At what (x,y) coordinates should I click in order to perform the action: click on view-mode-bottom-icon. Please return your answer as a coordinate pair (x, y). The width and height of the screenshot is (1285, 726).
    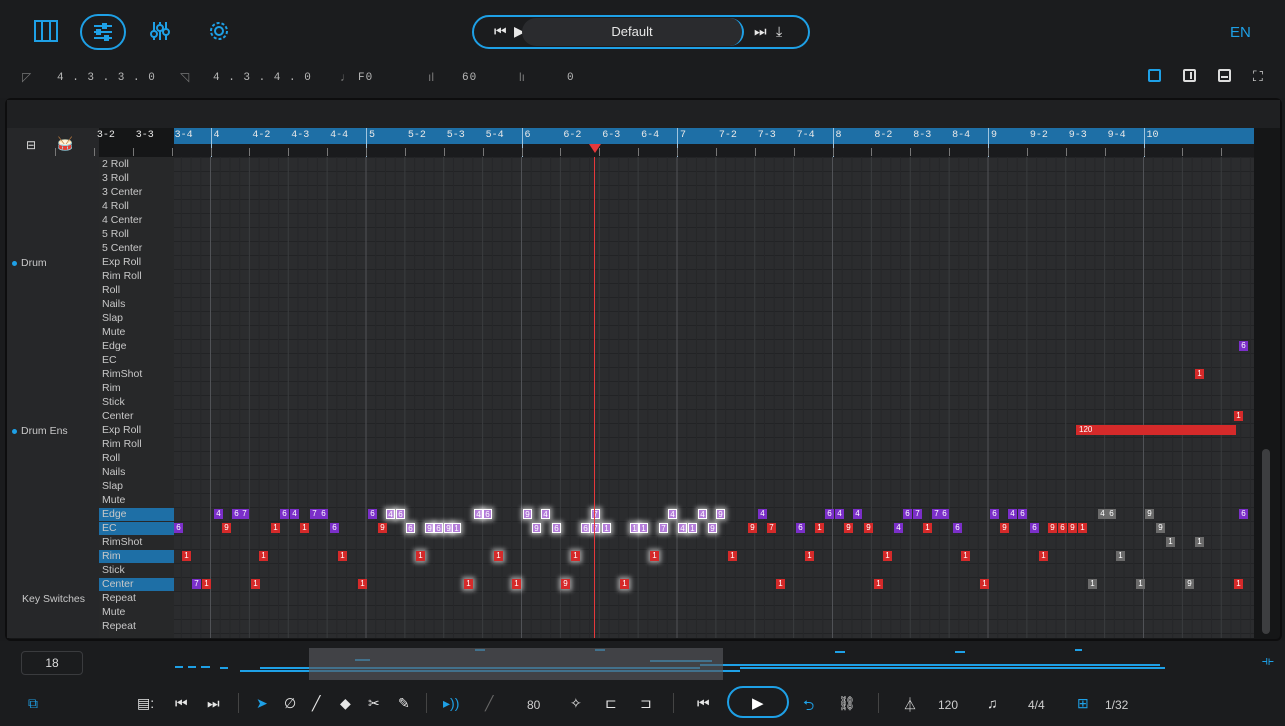
    Looking at the image, I should click on (1224, 75).